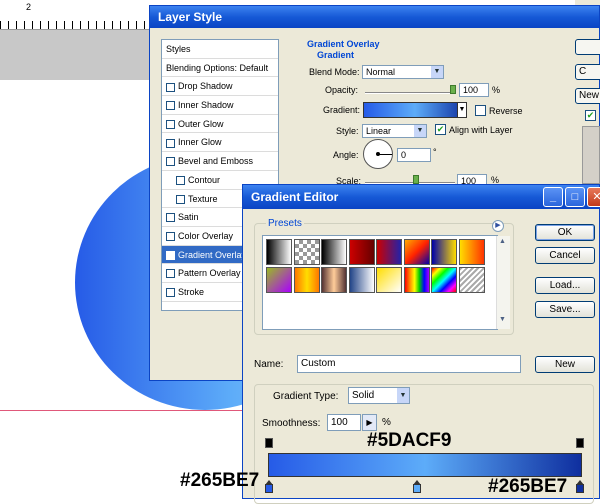 Image resolution: width=600 pixels, height=504 pixels. What do you see at coordinates (587, 72) in the screenshot?
I see `cancel-button-partial: C` at bounding box center [587, 72].